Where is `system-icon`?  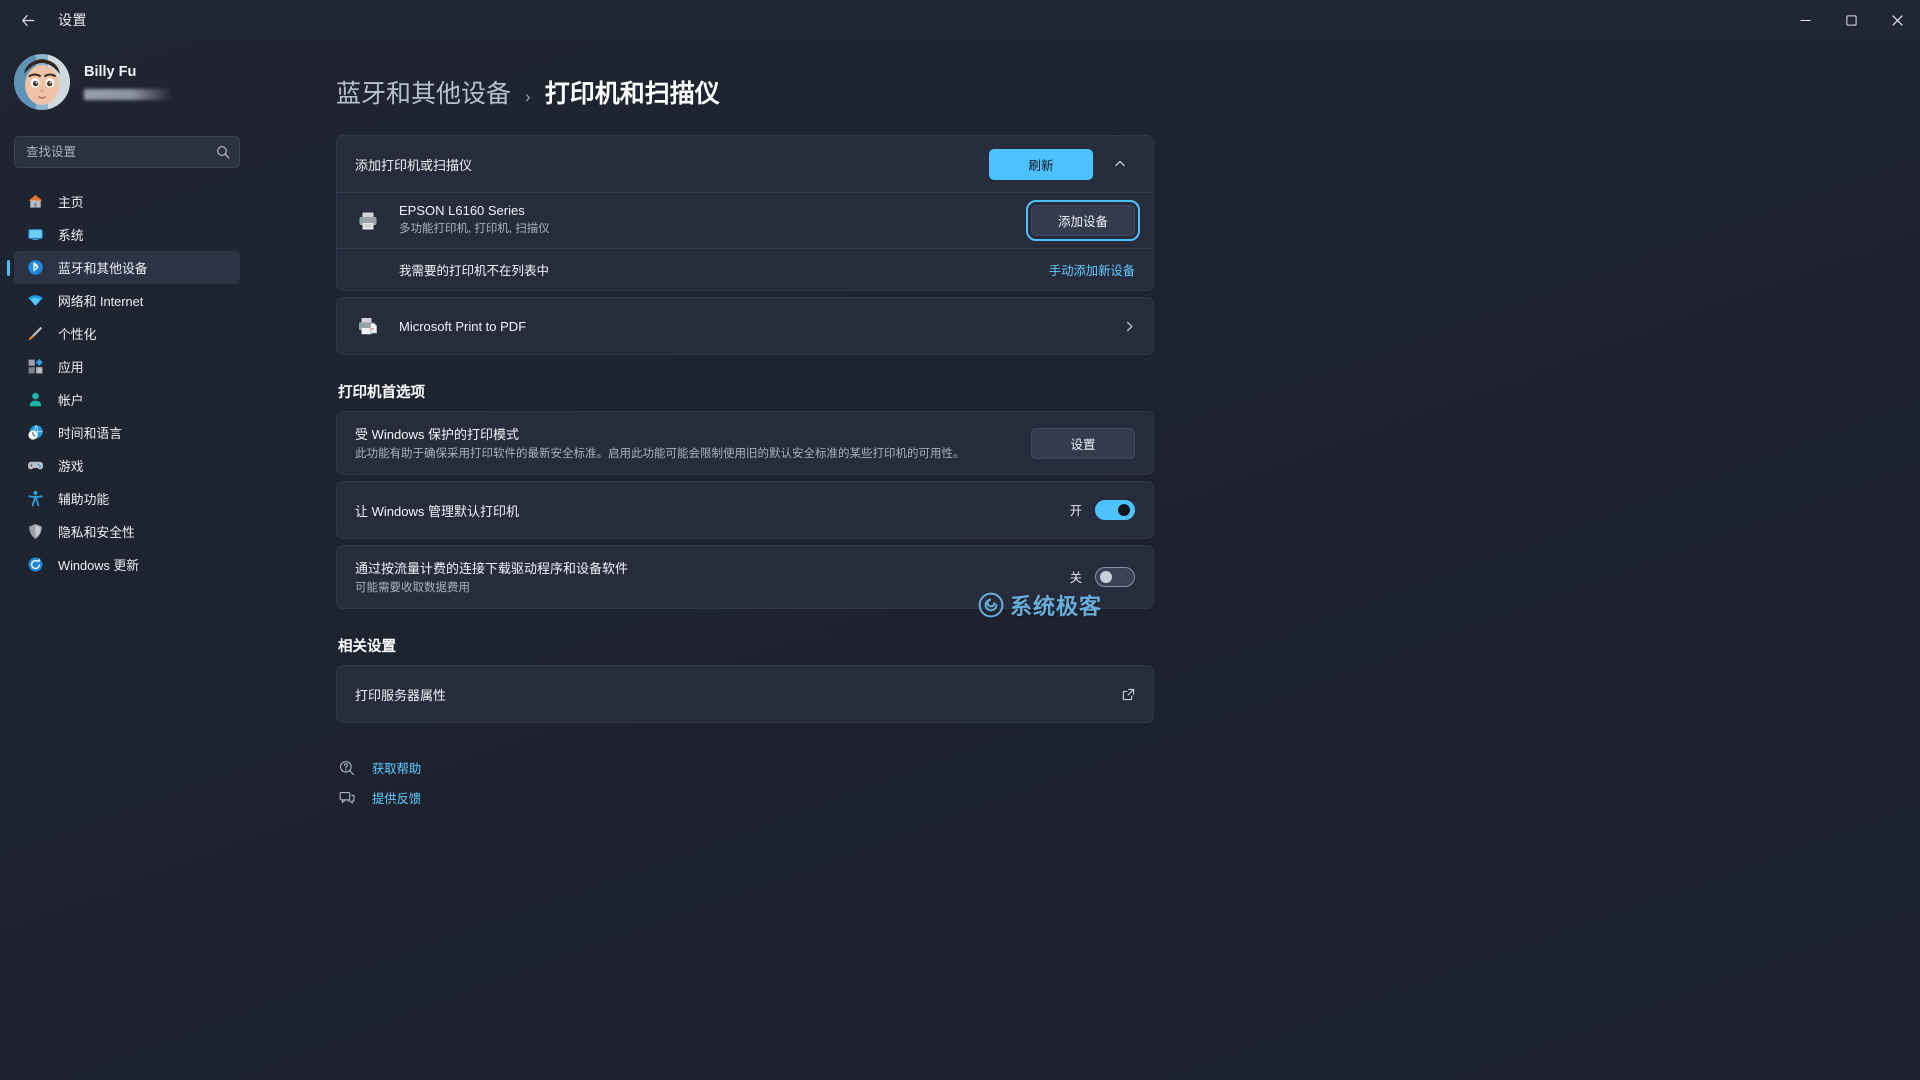 system-icon is located at coordinates (35, 234).